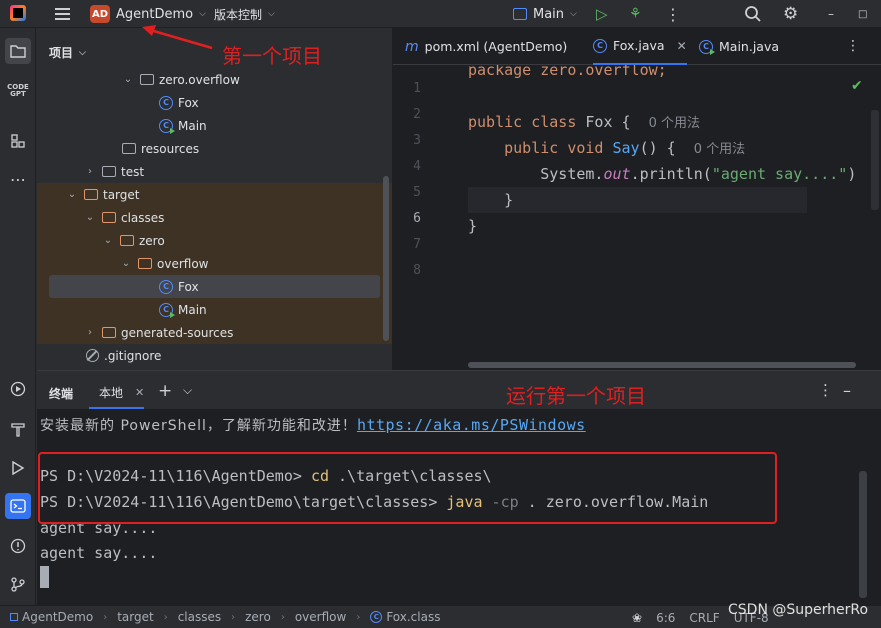 The width and height of the screenshot is (881, 628). What do you see at coordinates (576, 396) in the screenshot?
I see `annotation-run-first-project: 运行第一个项目` at bounding box center [576, 396].